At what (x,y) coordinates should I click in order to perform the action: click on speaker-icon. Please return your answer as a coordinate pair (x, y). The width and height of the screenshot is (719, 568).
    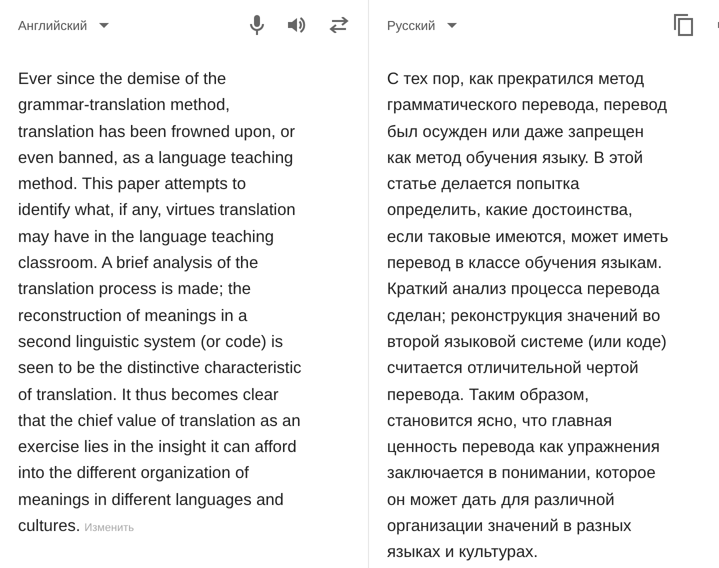
    Looking at the image, I should click on (296, 25).